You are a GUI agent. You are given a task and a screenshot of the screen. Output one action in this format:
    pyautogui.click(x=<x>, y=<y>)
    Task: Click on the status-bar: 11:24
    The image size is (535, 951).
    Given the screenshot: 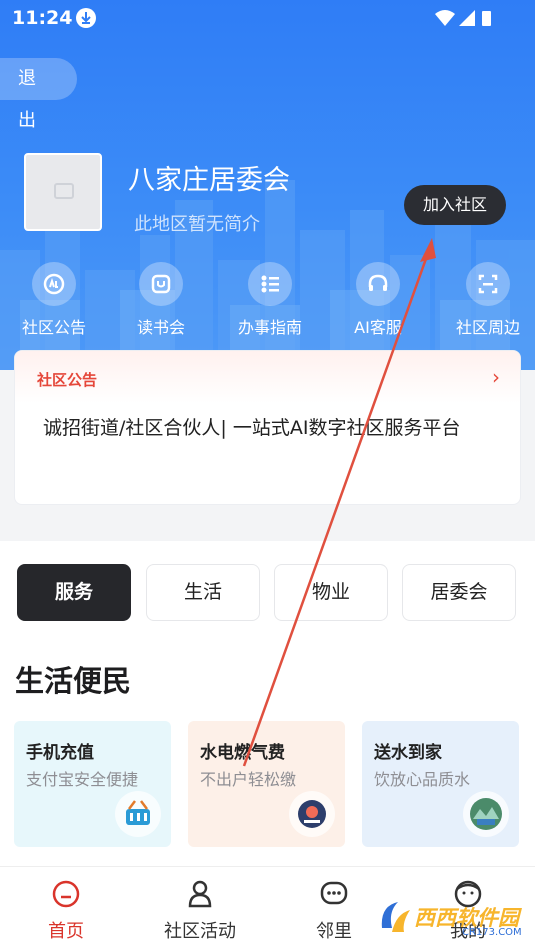 What is the action you would take?
    pyautogui.click(x=267, y=18)
    